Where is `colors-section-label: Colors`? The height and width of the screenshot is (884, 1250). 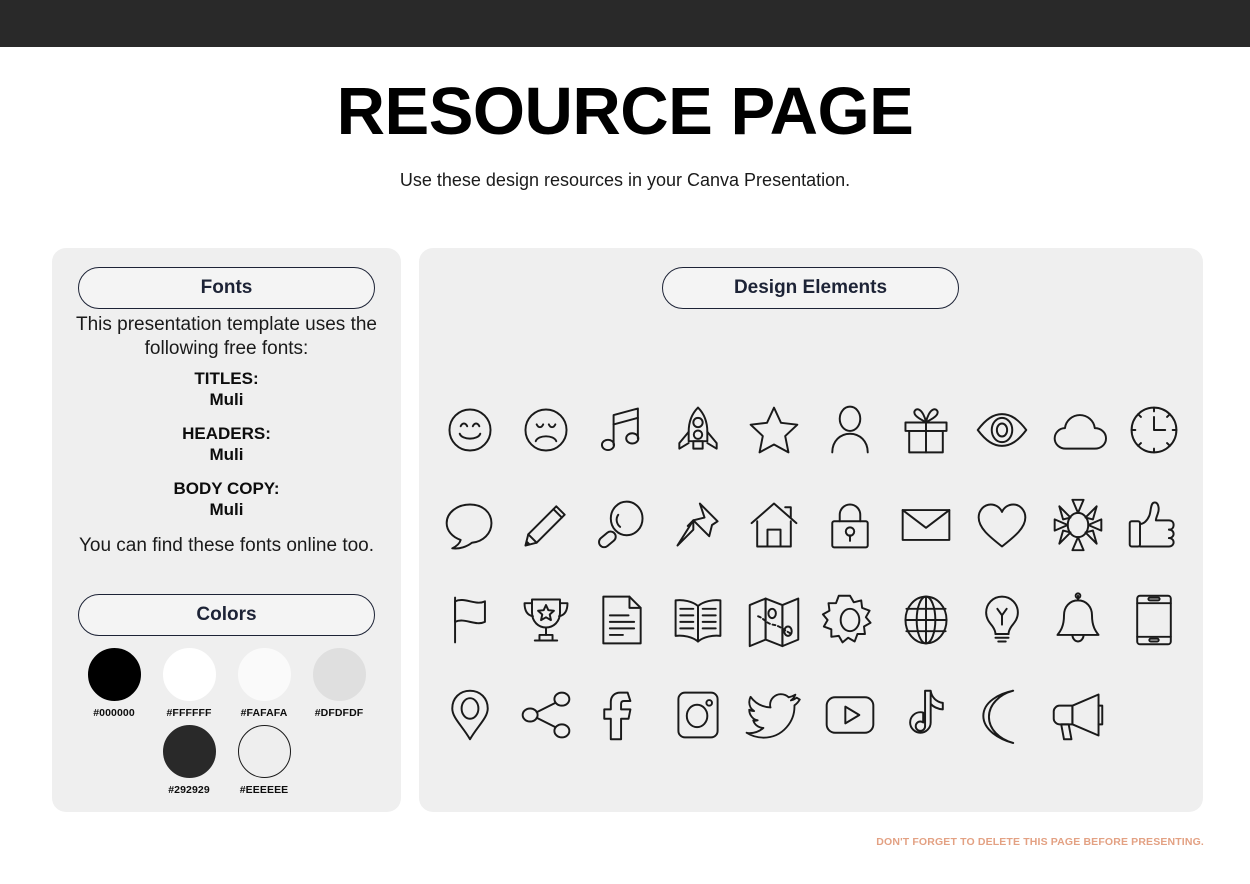 colors-section-label: Colors is located at coordinates (226, 614).